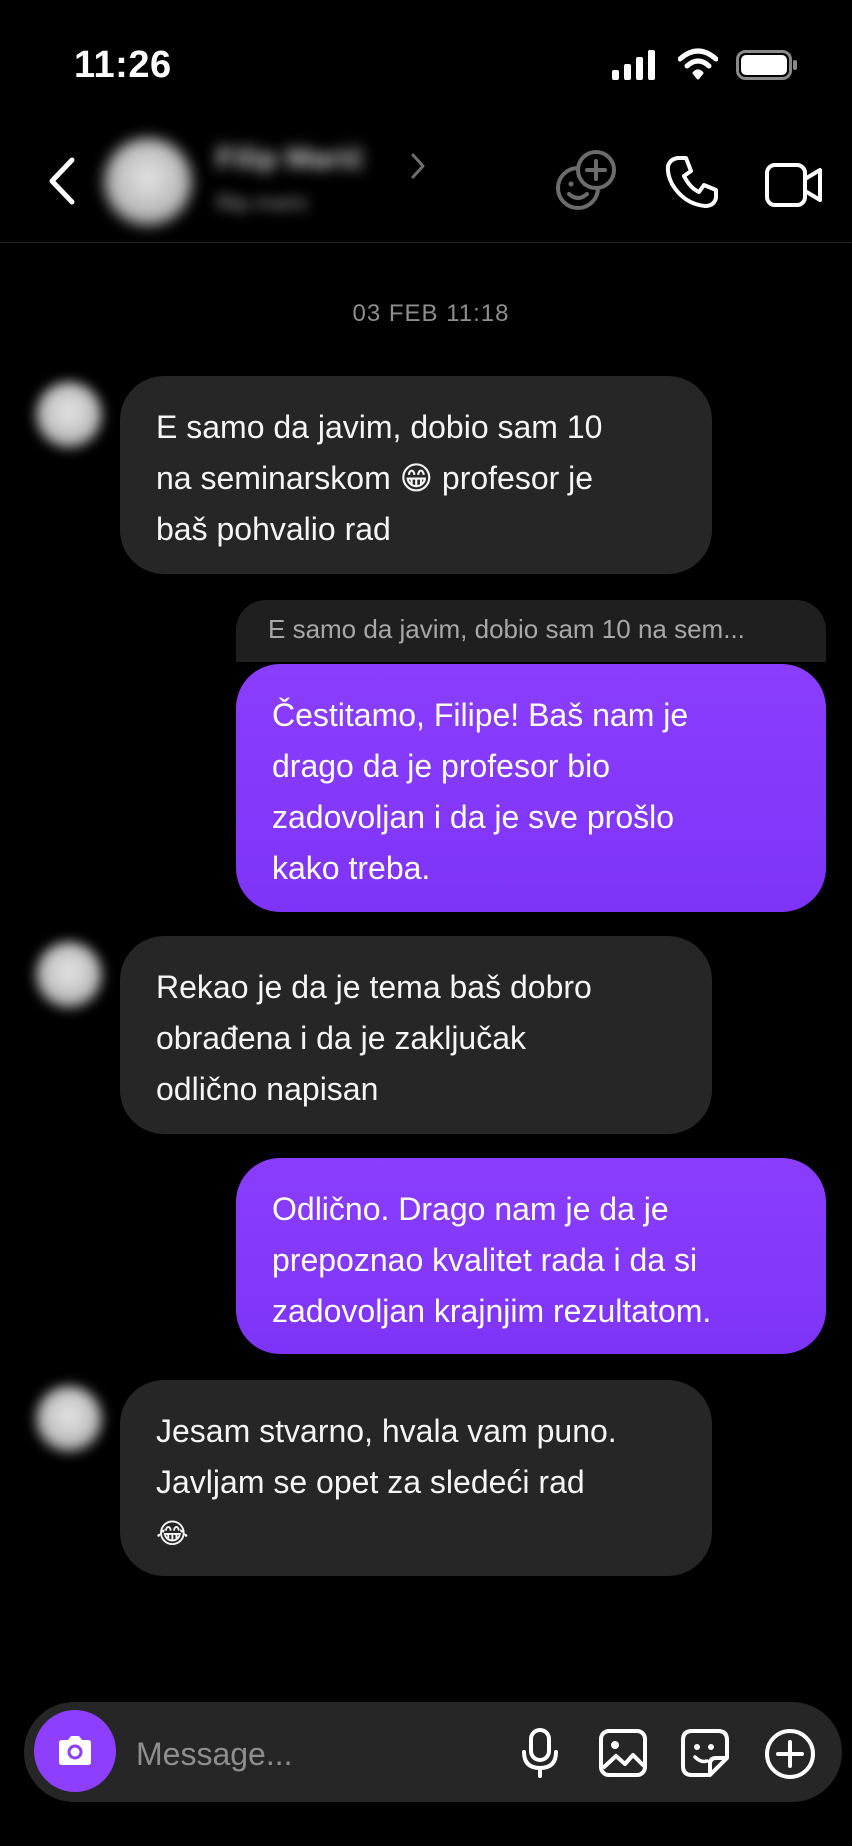 The height and width of the screenshot is (1846, 852). Describe the element at coordinates (123, 65) in the screenshot. I see `status-time: 11:26` at that location.